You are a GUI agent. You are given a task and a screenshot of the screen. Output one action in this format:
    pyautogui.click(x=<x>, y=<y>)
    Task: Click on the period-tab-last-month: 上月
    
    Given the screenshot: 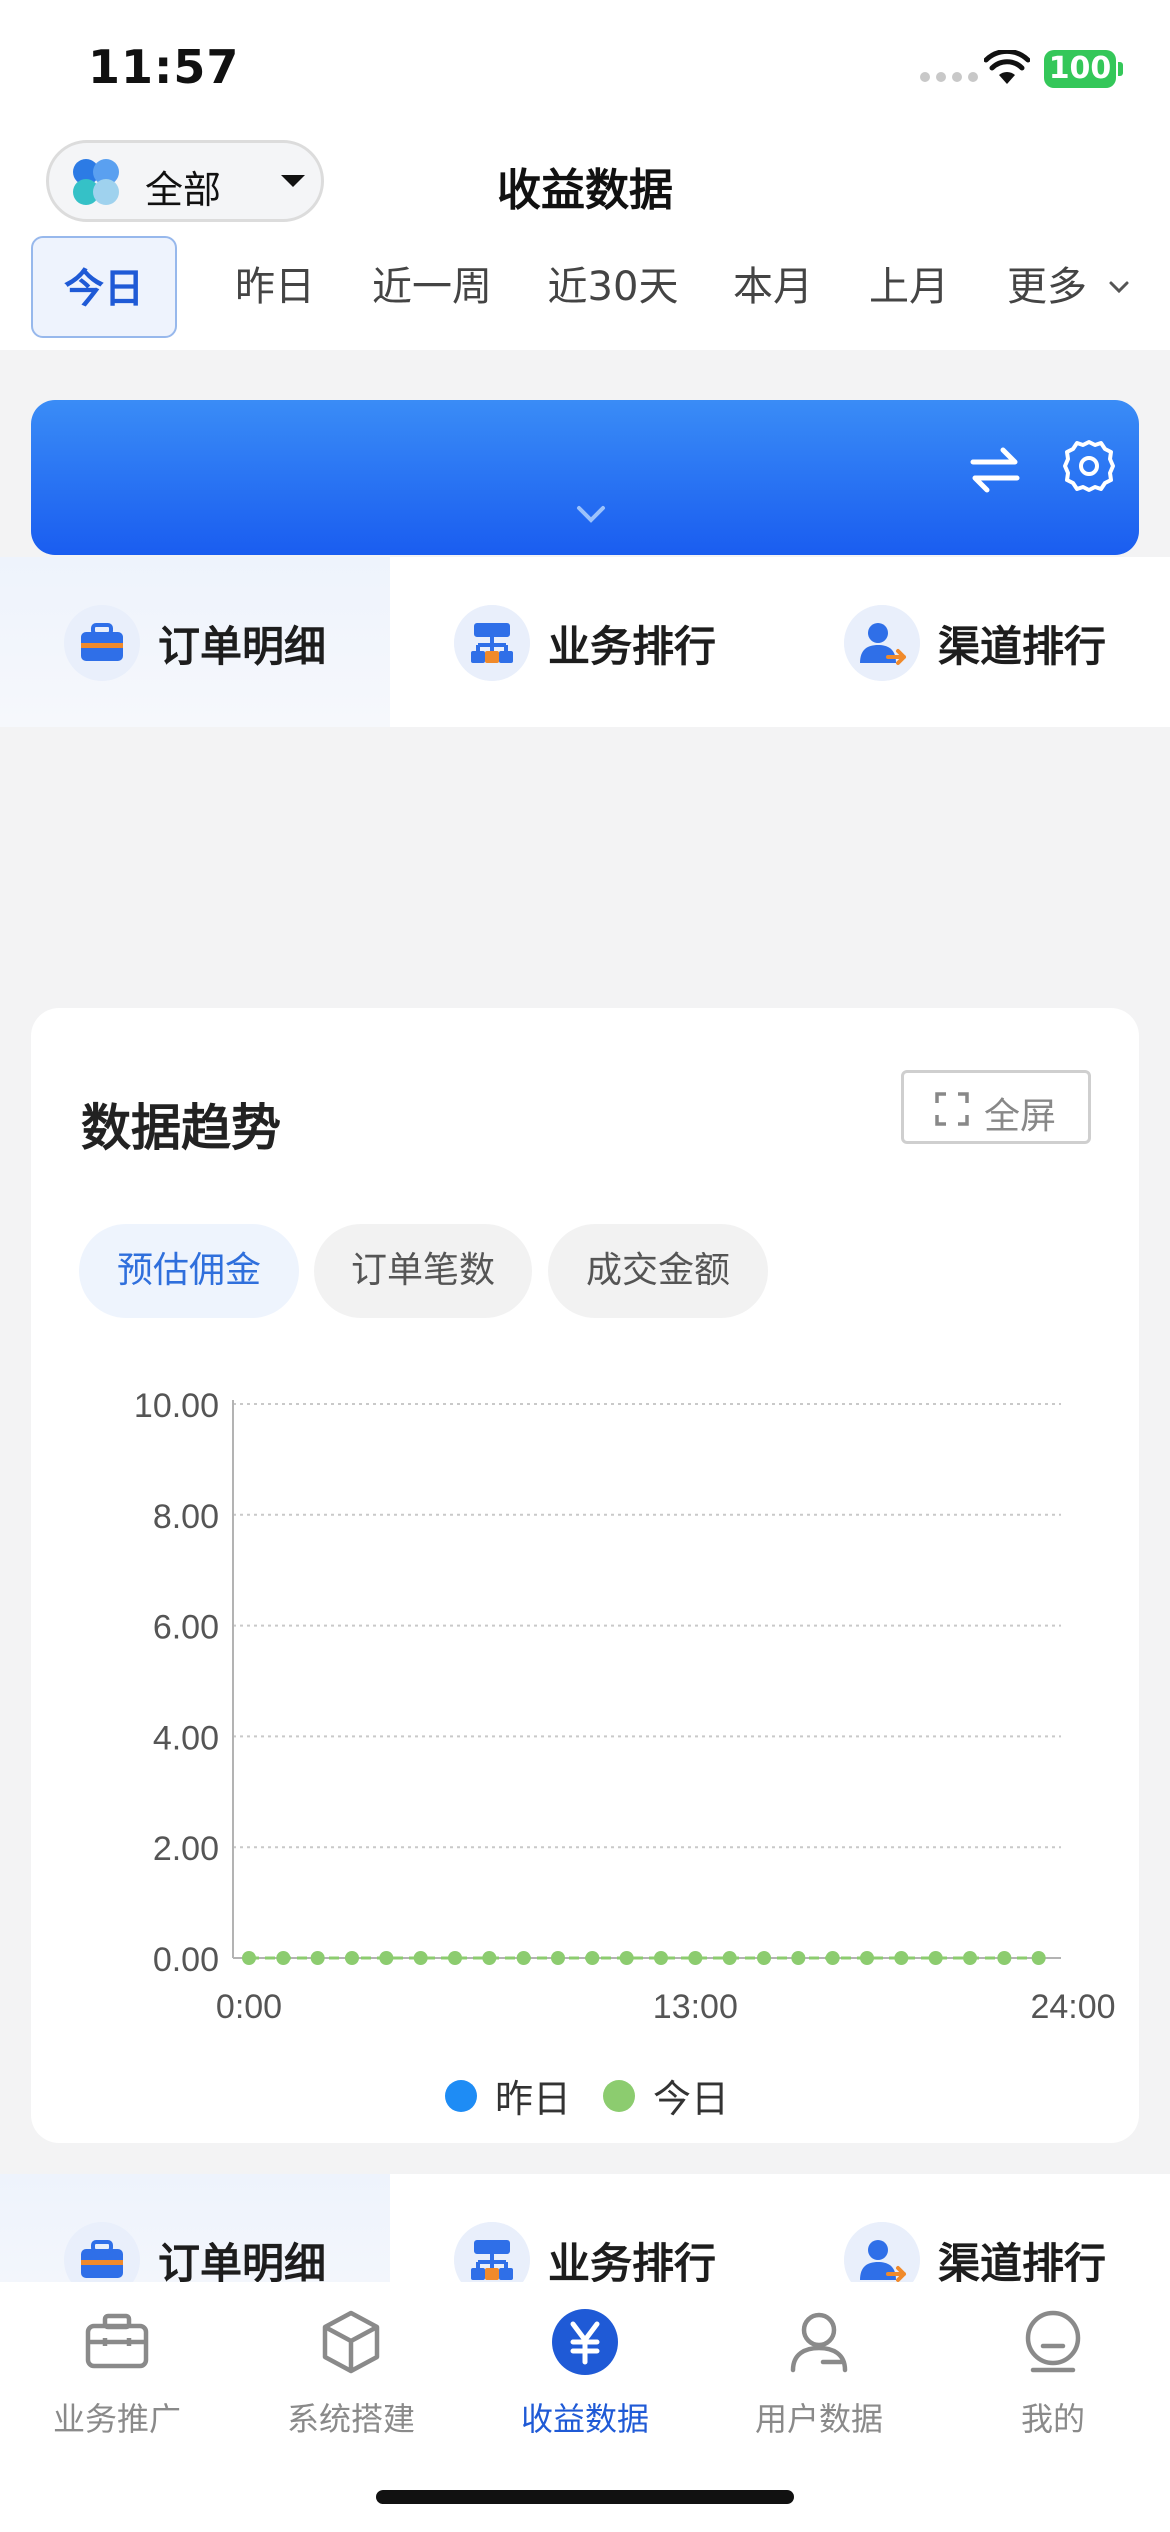 What is the action you would take?
    pyautogui.click(x=909, y=287)
    